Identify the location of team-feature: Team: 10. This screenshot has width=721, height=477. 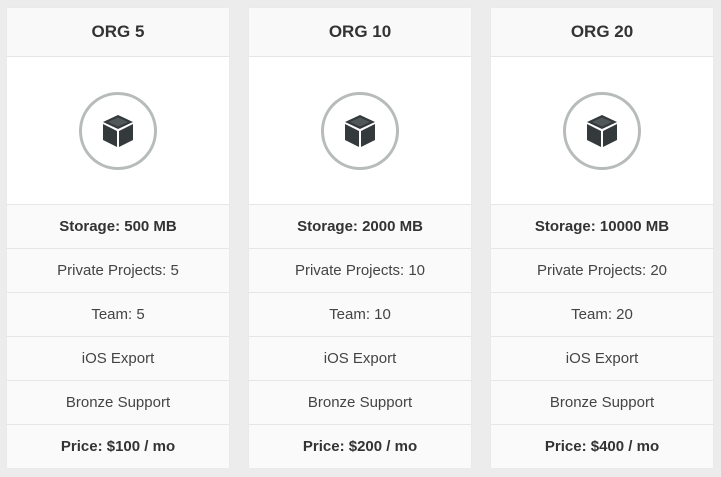
(360, 315).